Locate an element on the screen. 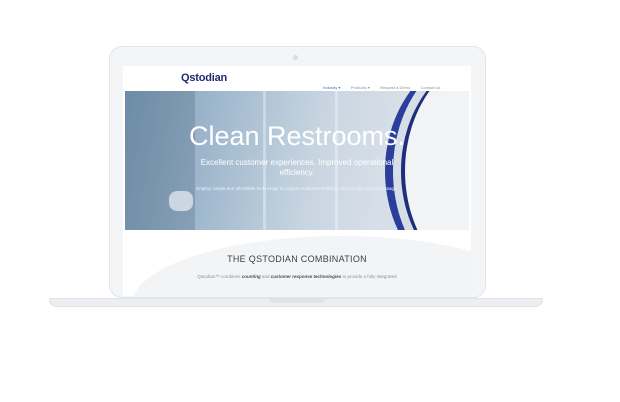 The image size is (620, 402). qstodian-logo: Qstodian is located at coordinates (204, 78).